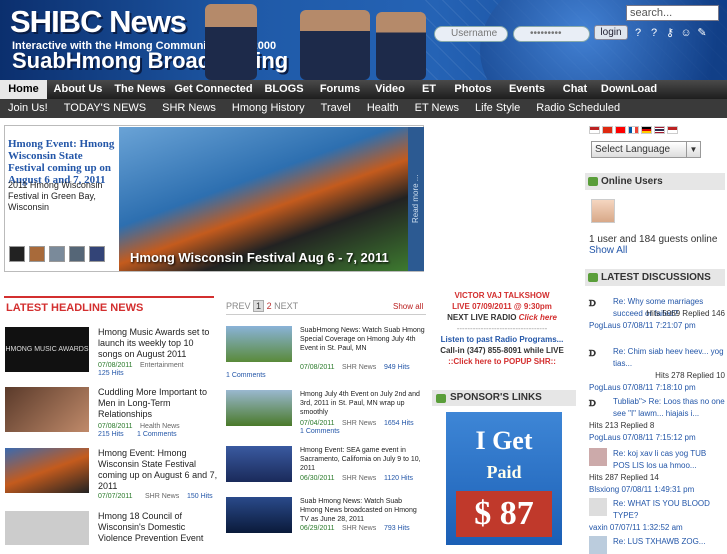  I want to click on nav-home: Home, so click(23, 89).